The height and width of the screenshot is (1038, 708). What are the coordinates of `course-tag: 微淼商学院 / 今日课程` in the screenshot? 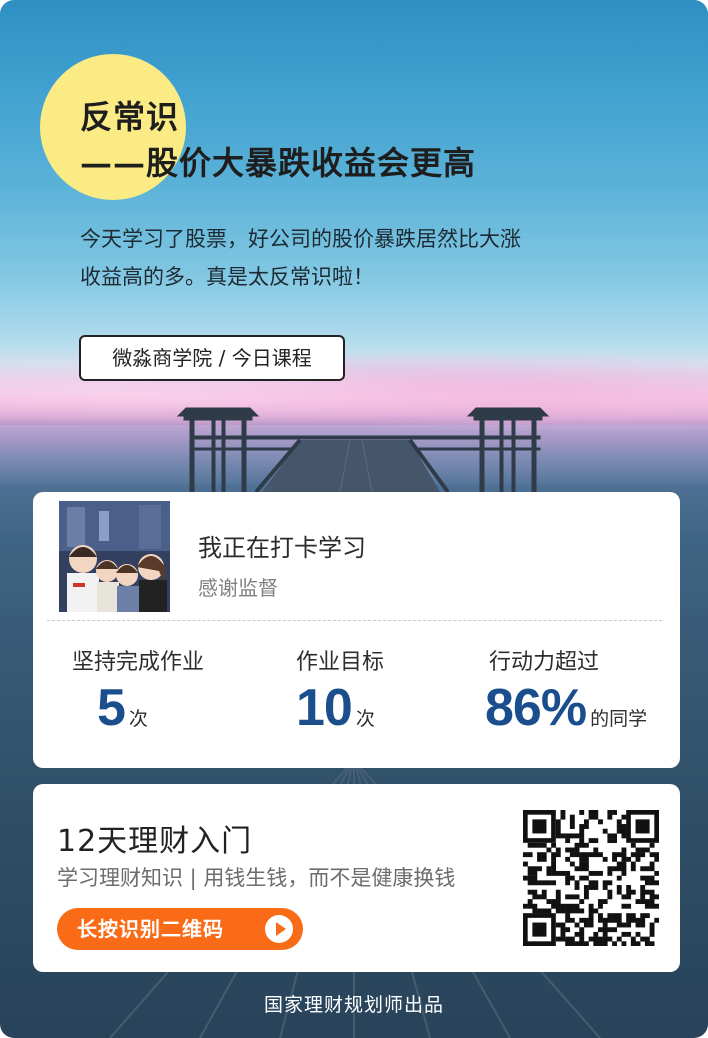 It's located at (212, 358).